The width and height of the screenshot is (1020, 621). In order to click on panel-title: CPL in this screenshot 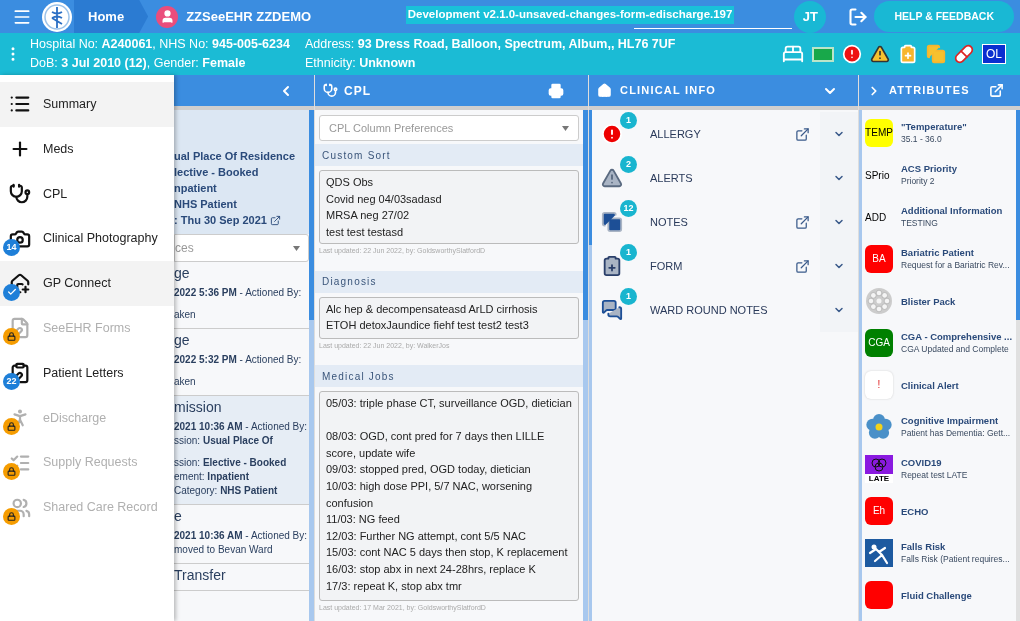, I will do `click(357, 91)`.